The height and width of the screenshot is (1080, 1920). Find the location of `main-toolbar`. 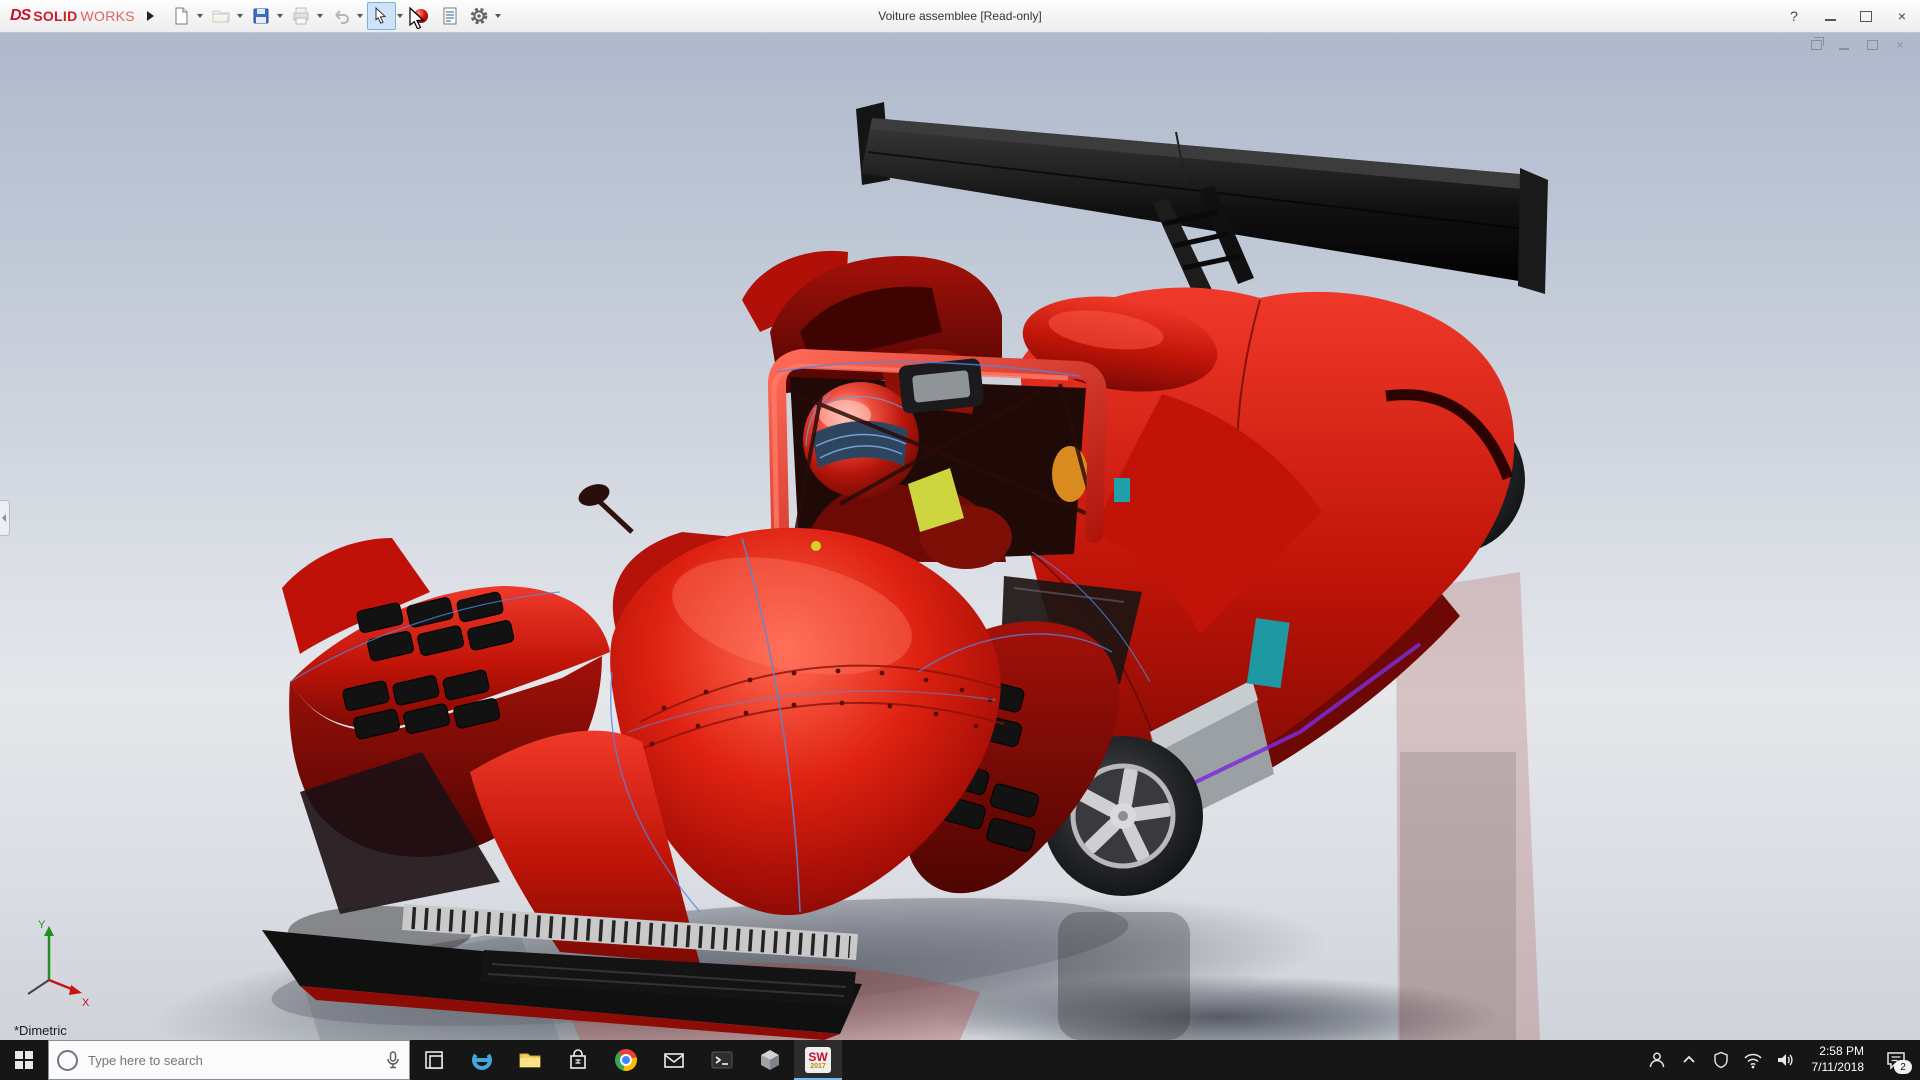

main-toolbar is located at coordinates (336, 16).